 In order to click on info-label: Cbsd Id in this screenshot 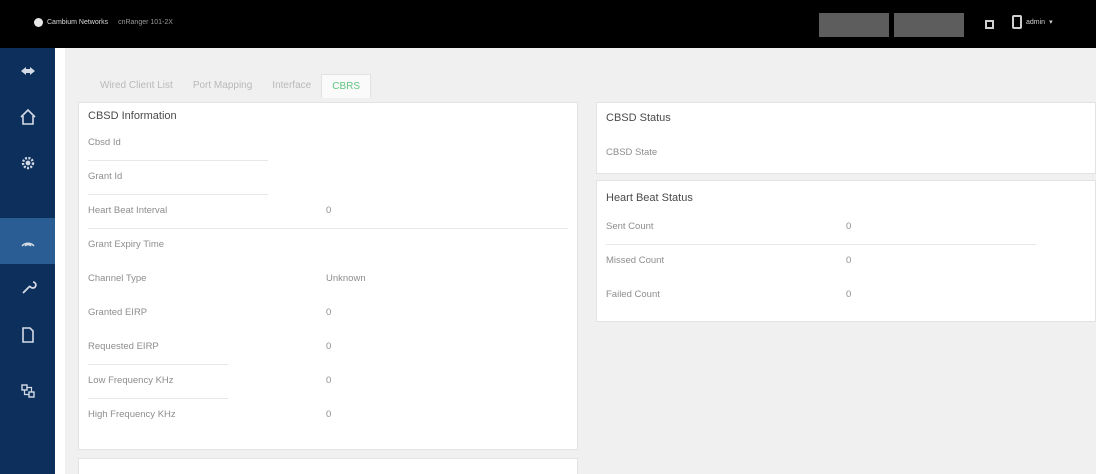, I will do `click(104, 142)`.